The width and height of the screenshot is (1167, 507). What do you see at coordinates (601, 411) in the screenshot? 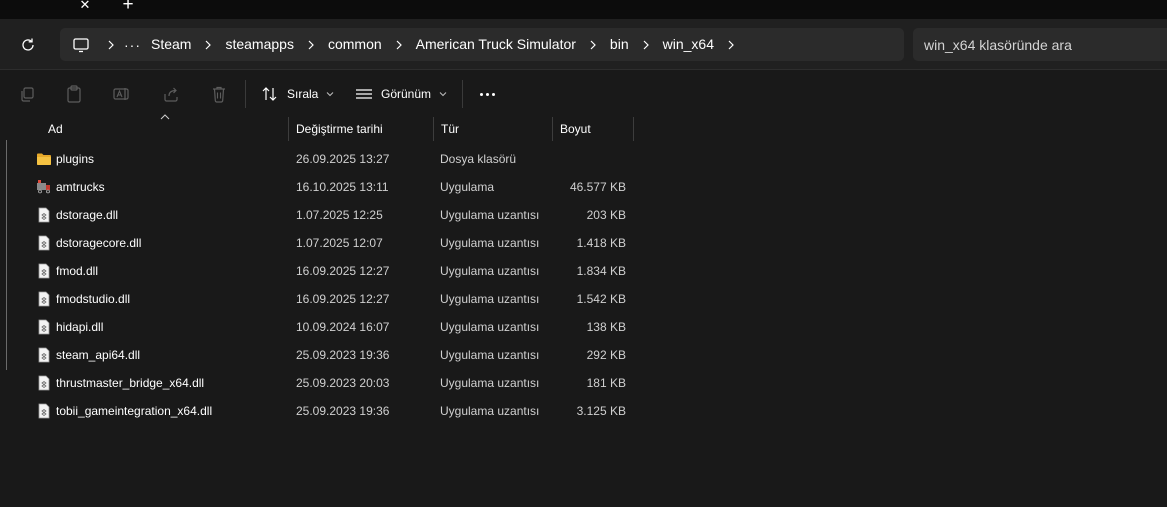
I see `file-size: 3.125 KB` at bounding box center [601, 411].